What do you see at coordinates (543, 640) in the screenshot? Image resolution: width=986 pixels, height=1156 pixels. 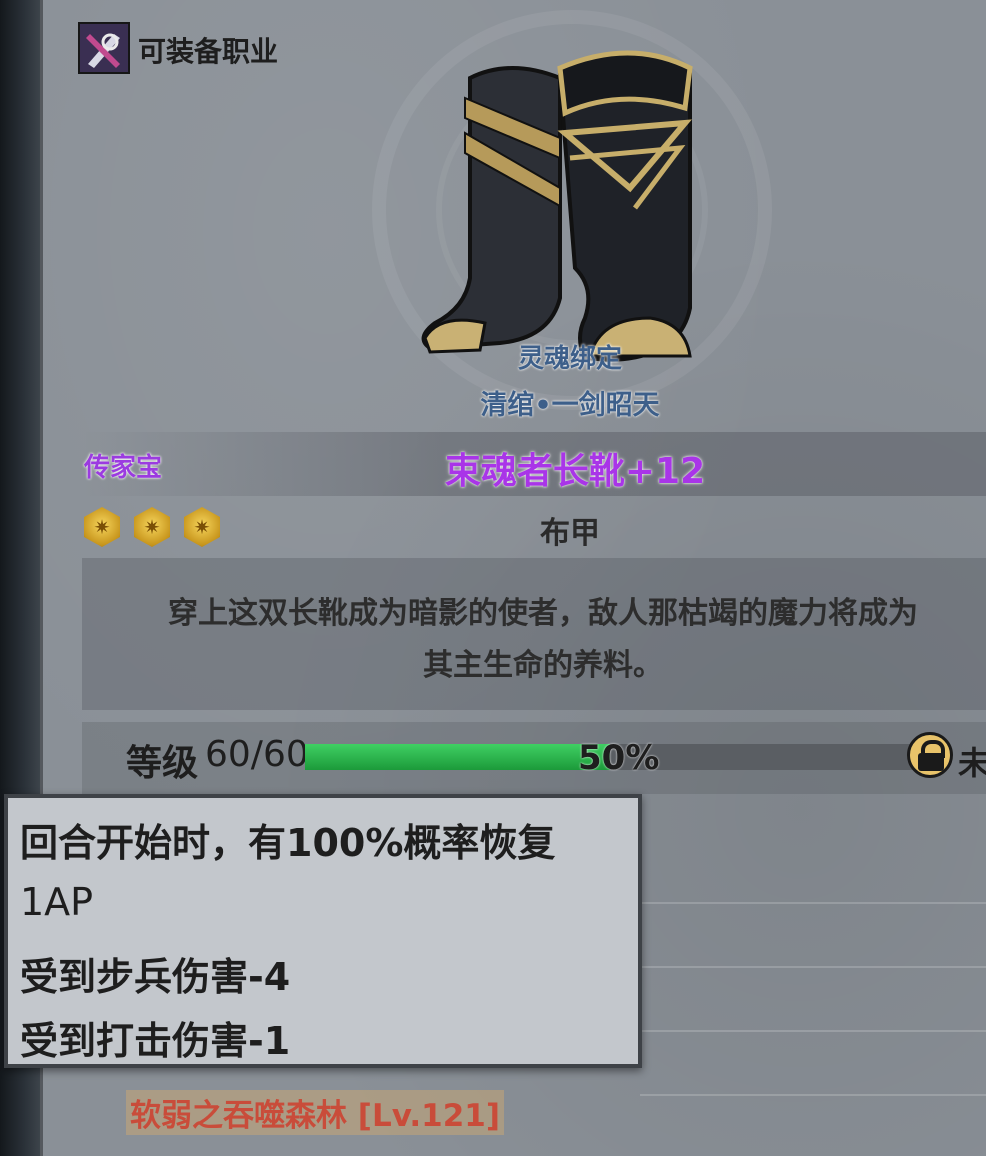 I see `item-description: 穿上这双长靴成为暗影的使者，敌人那枯竭的魔力将成为 其主生命的养料。` at bounding box center [543, 640].